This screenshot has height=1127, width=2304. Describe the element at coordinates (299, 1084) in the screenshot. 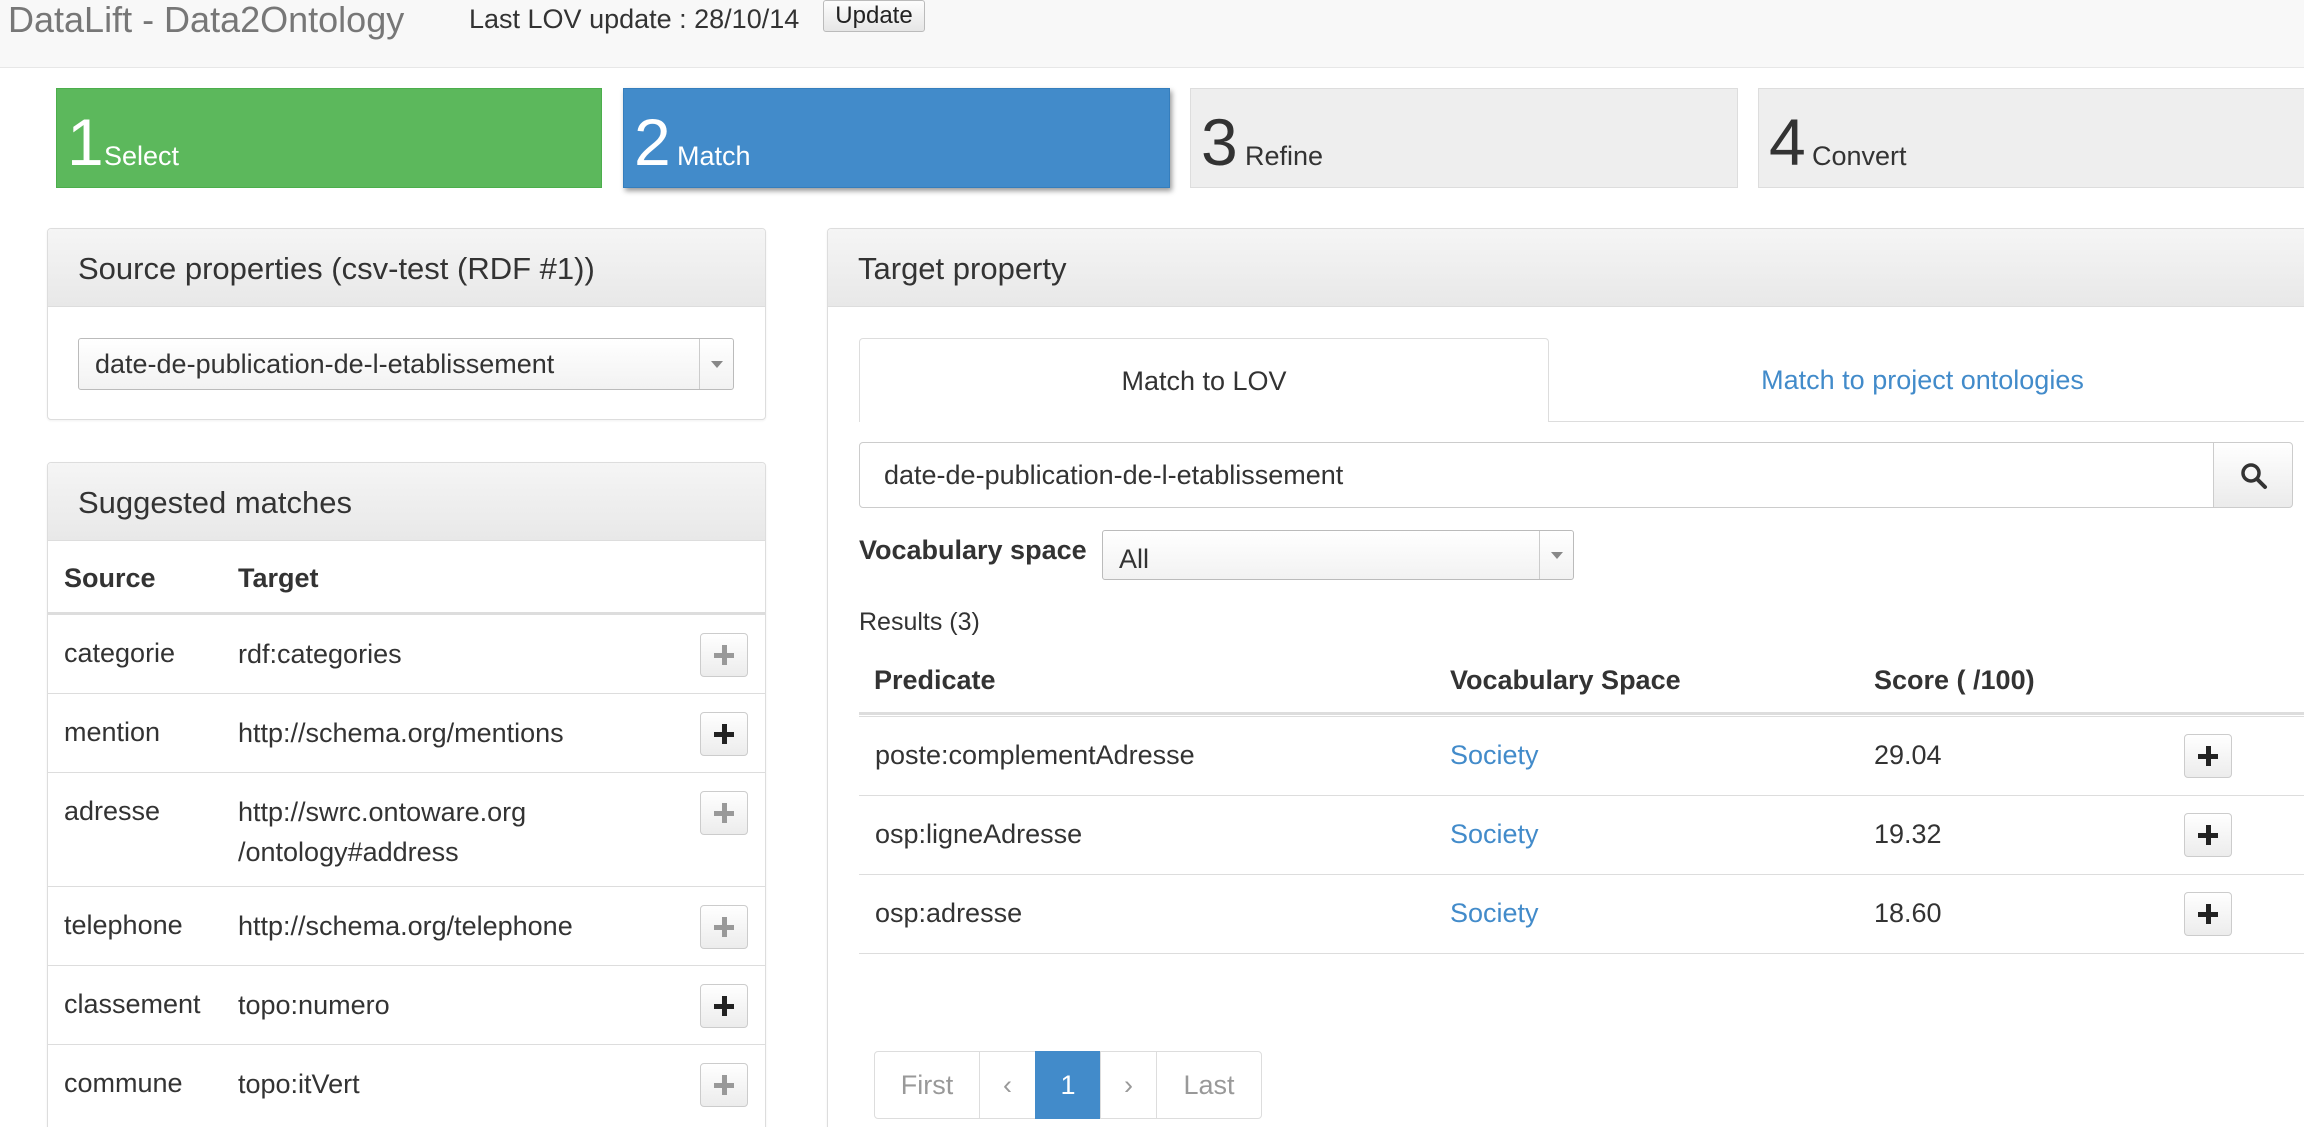

I see `target-cell: topo:itVert` at that location.